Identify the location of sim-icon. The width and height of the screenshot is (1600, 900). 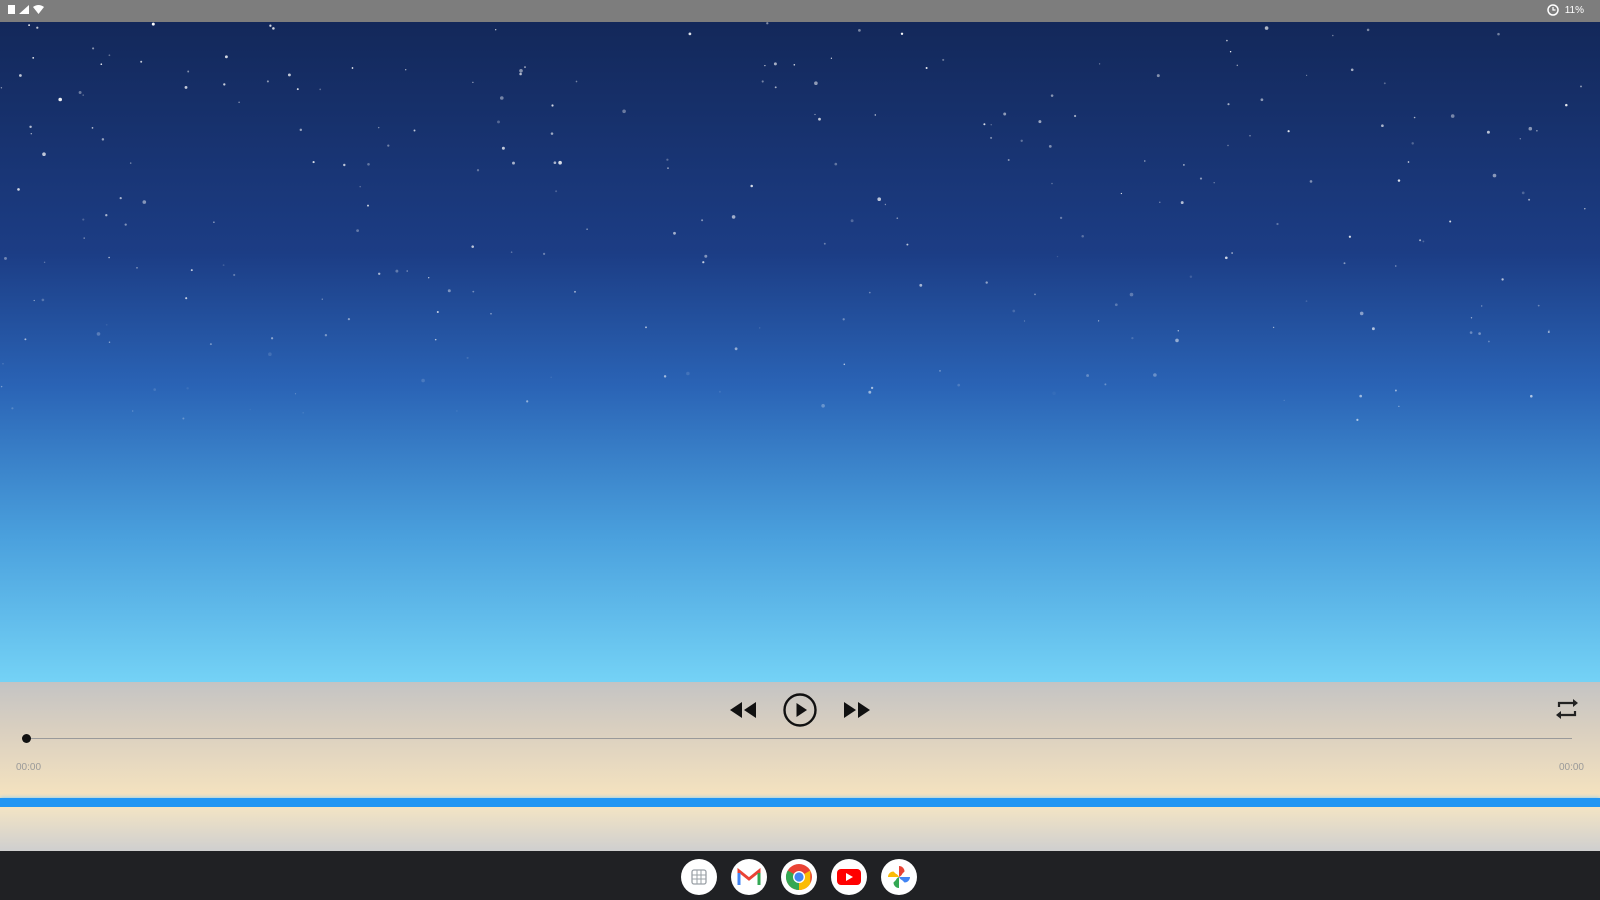
(11, 9).